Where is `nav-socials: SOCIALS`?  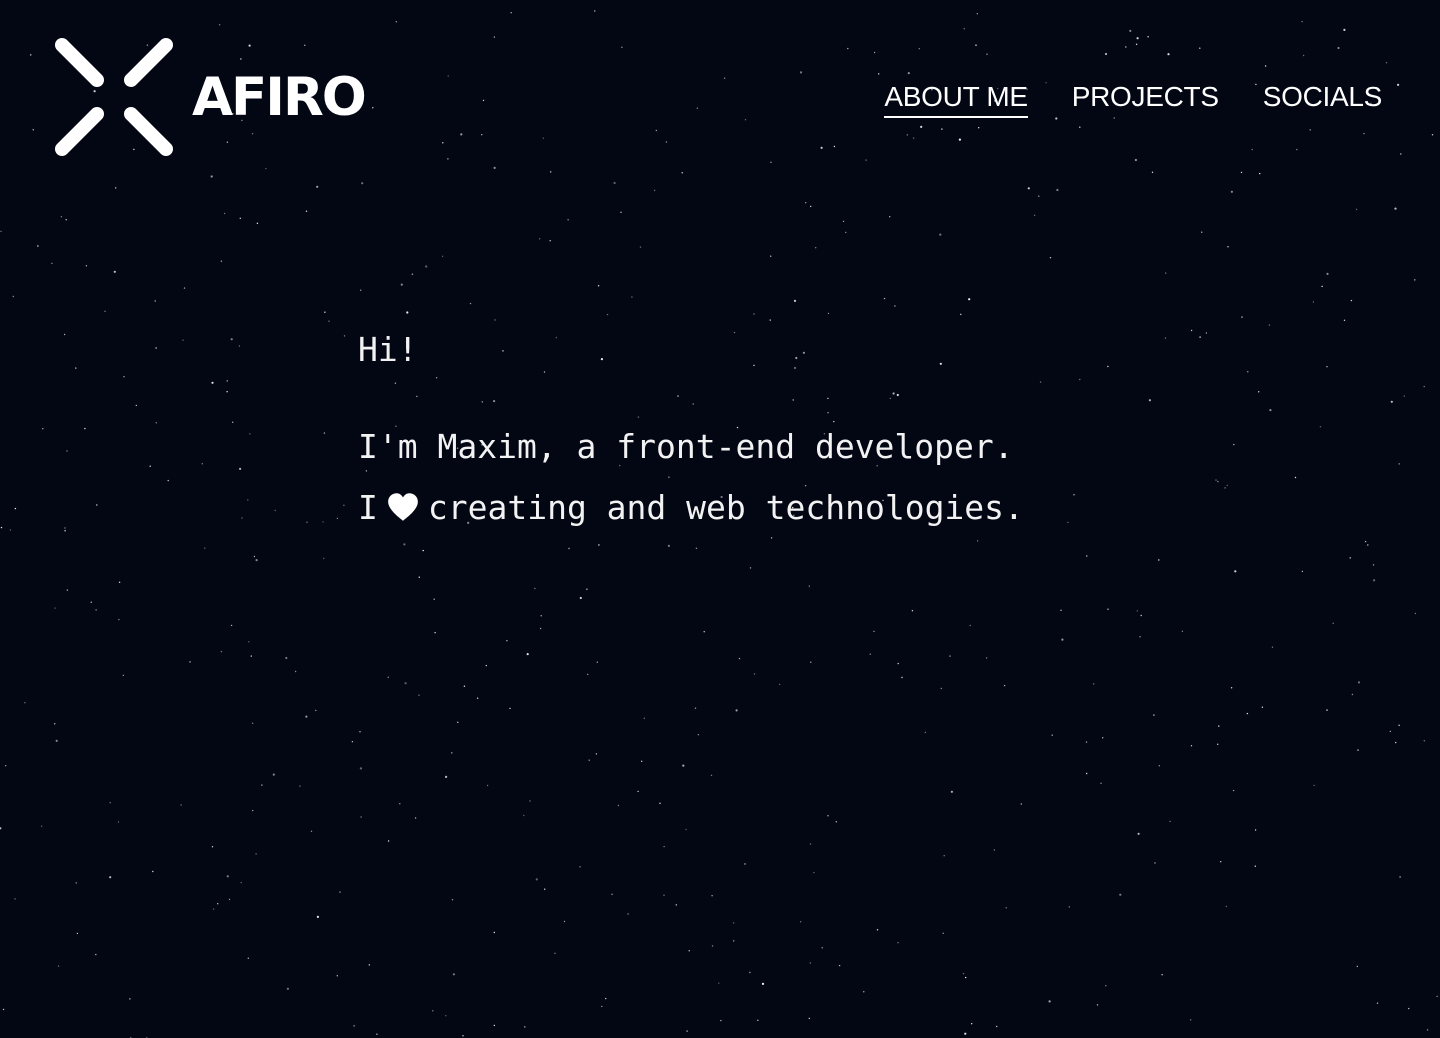
nav-socials: SOCIALS is located at coordinates (1323, 99).